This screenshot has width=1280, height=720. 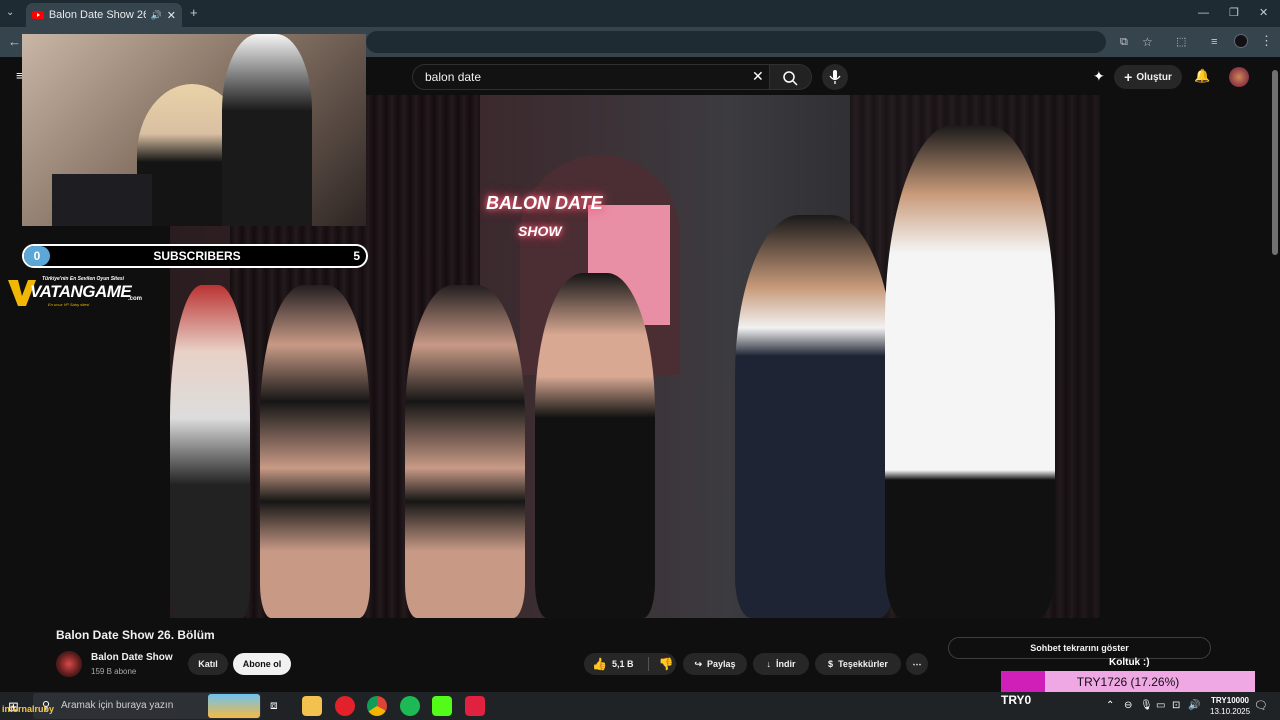 I want to click on person-5-host, so click(x=815, y=416).